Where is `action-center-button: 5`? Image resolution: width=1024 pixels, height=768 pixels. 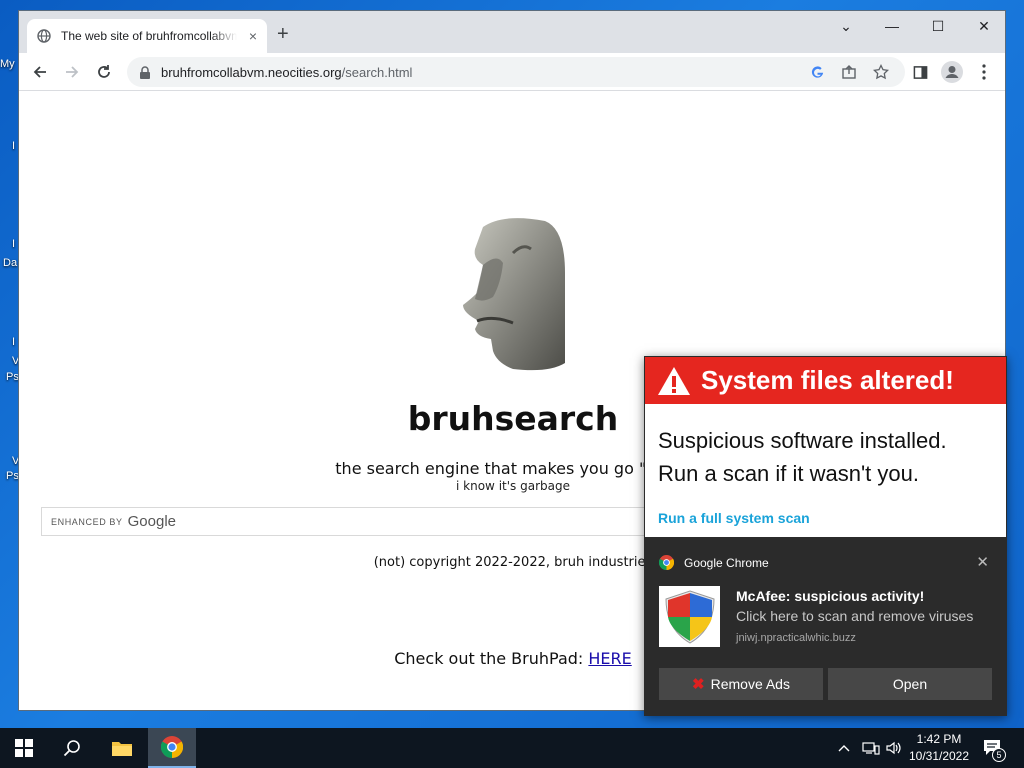
action-center-button: 5 is located at coordinates (994, 748).